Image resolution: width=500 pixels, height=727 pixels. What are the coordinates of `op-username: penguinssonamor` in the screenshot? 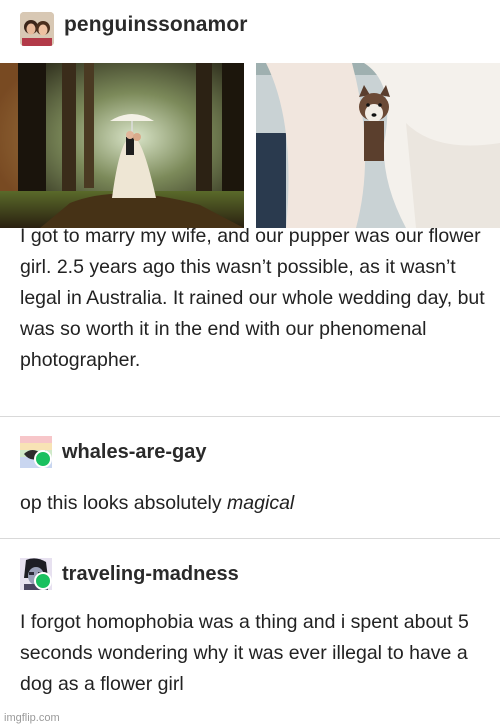 It's located at (156, 25).